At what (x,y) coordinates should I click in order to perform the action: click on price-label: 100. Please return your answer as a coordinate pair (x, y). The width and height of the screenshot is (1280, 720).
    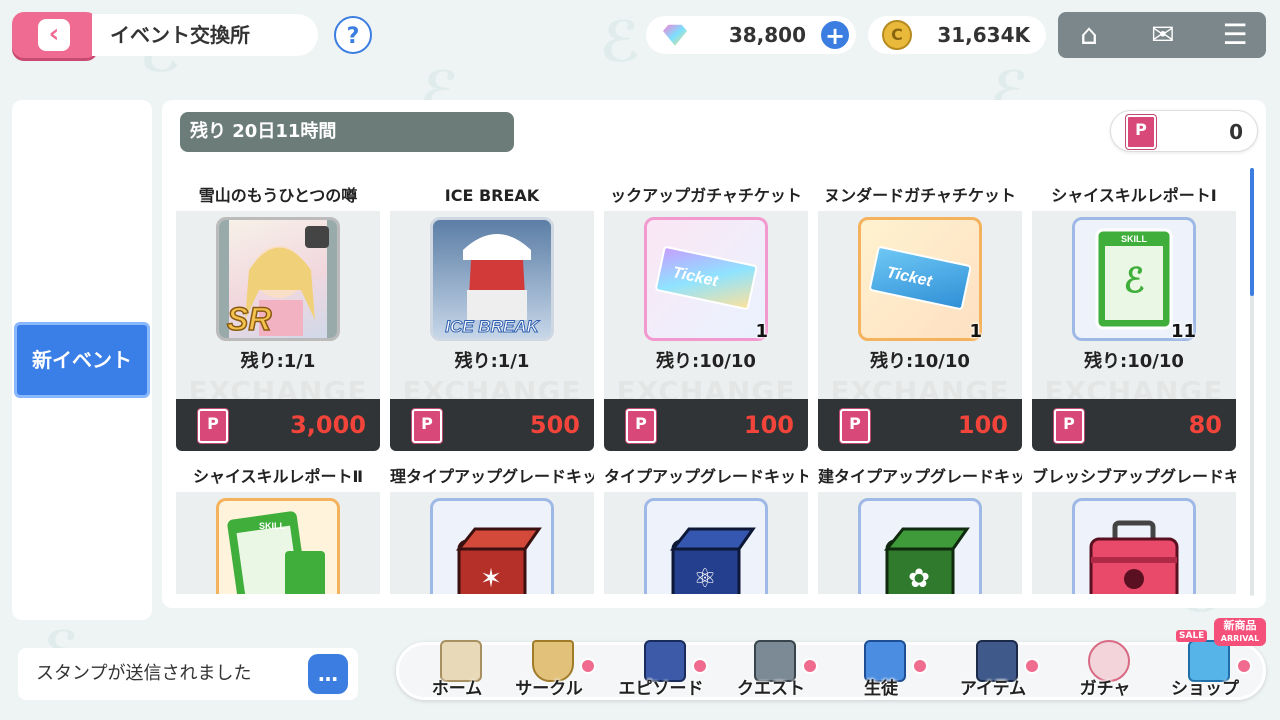
    Looking at the image, I should click on (982, 425).